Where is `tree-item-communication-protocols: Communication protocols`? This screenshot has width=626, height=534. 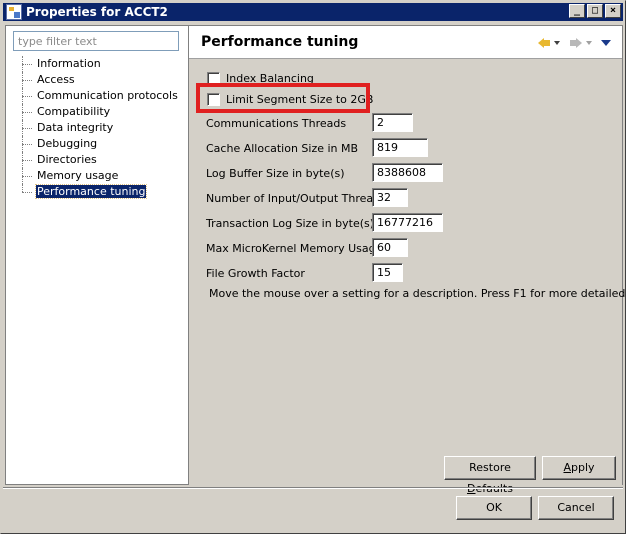
tree-item-communication-protocols: Communication protocols is located at coordinates (97, 96).